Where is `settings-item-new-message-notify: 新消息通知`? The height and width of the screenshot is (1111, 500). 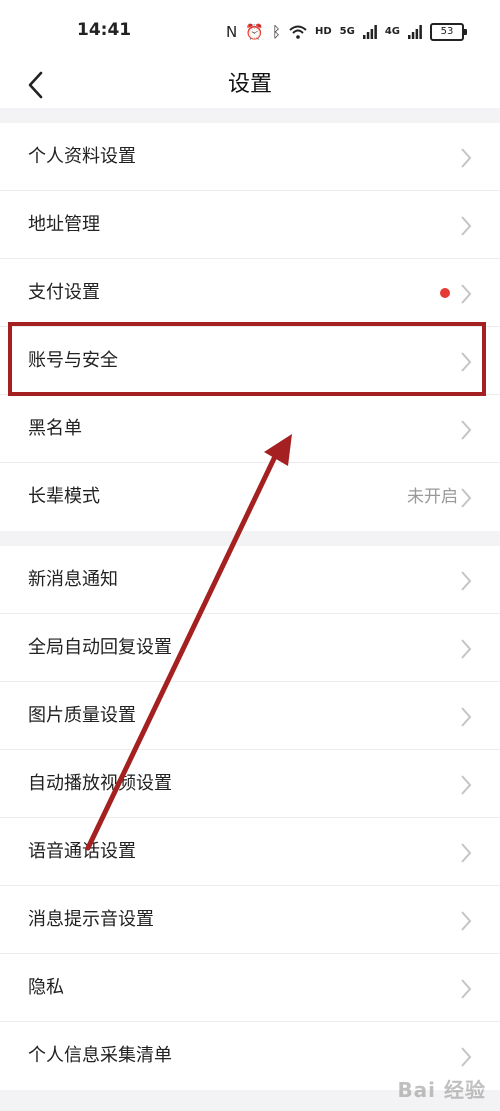
settings-item-new-message-notify: 新消息通知 is located at coordinates (250, 580).